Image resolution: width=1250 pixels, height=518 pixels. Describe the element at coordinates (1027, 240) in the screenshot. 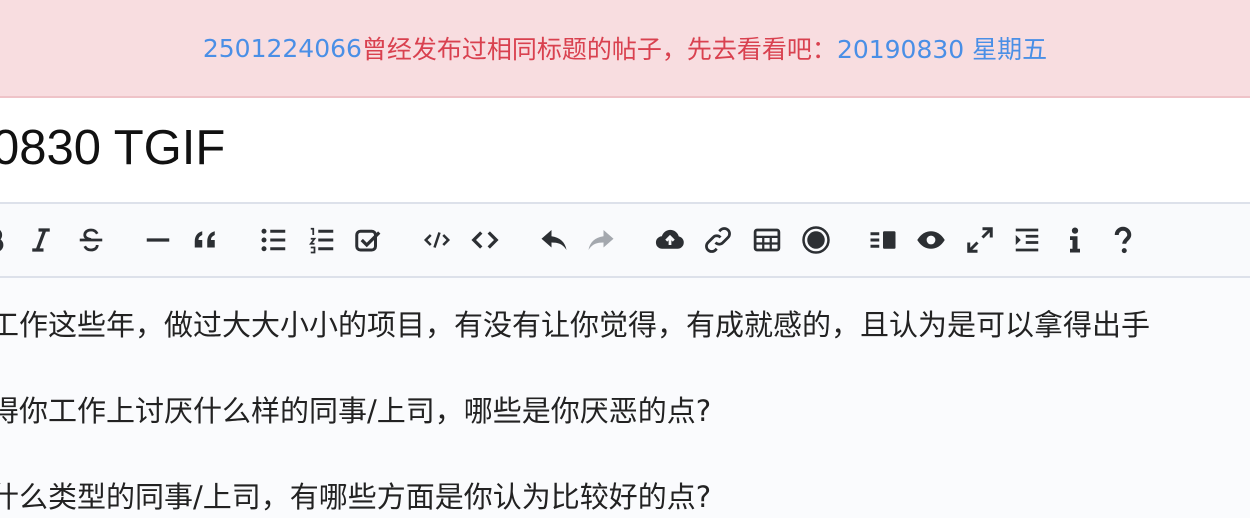

I see `outline-icon` at that location.